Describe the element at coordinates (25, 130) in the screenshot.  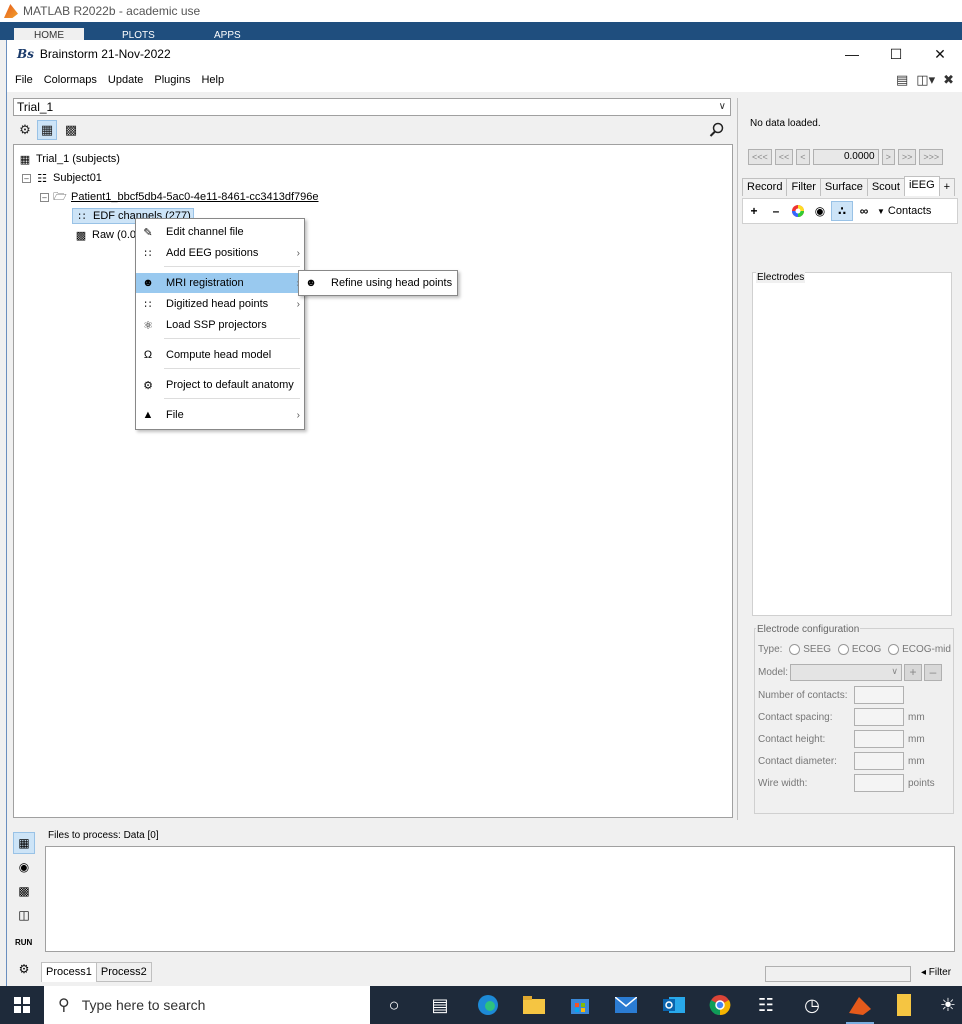
I see `anatomy-view-icon: ⚙` at that location.